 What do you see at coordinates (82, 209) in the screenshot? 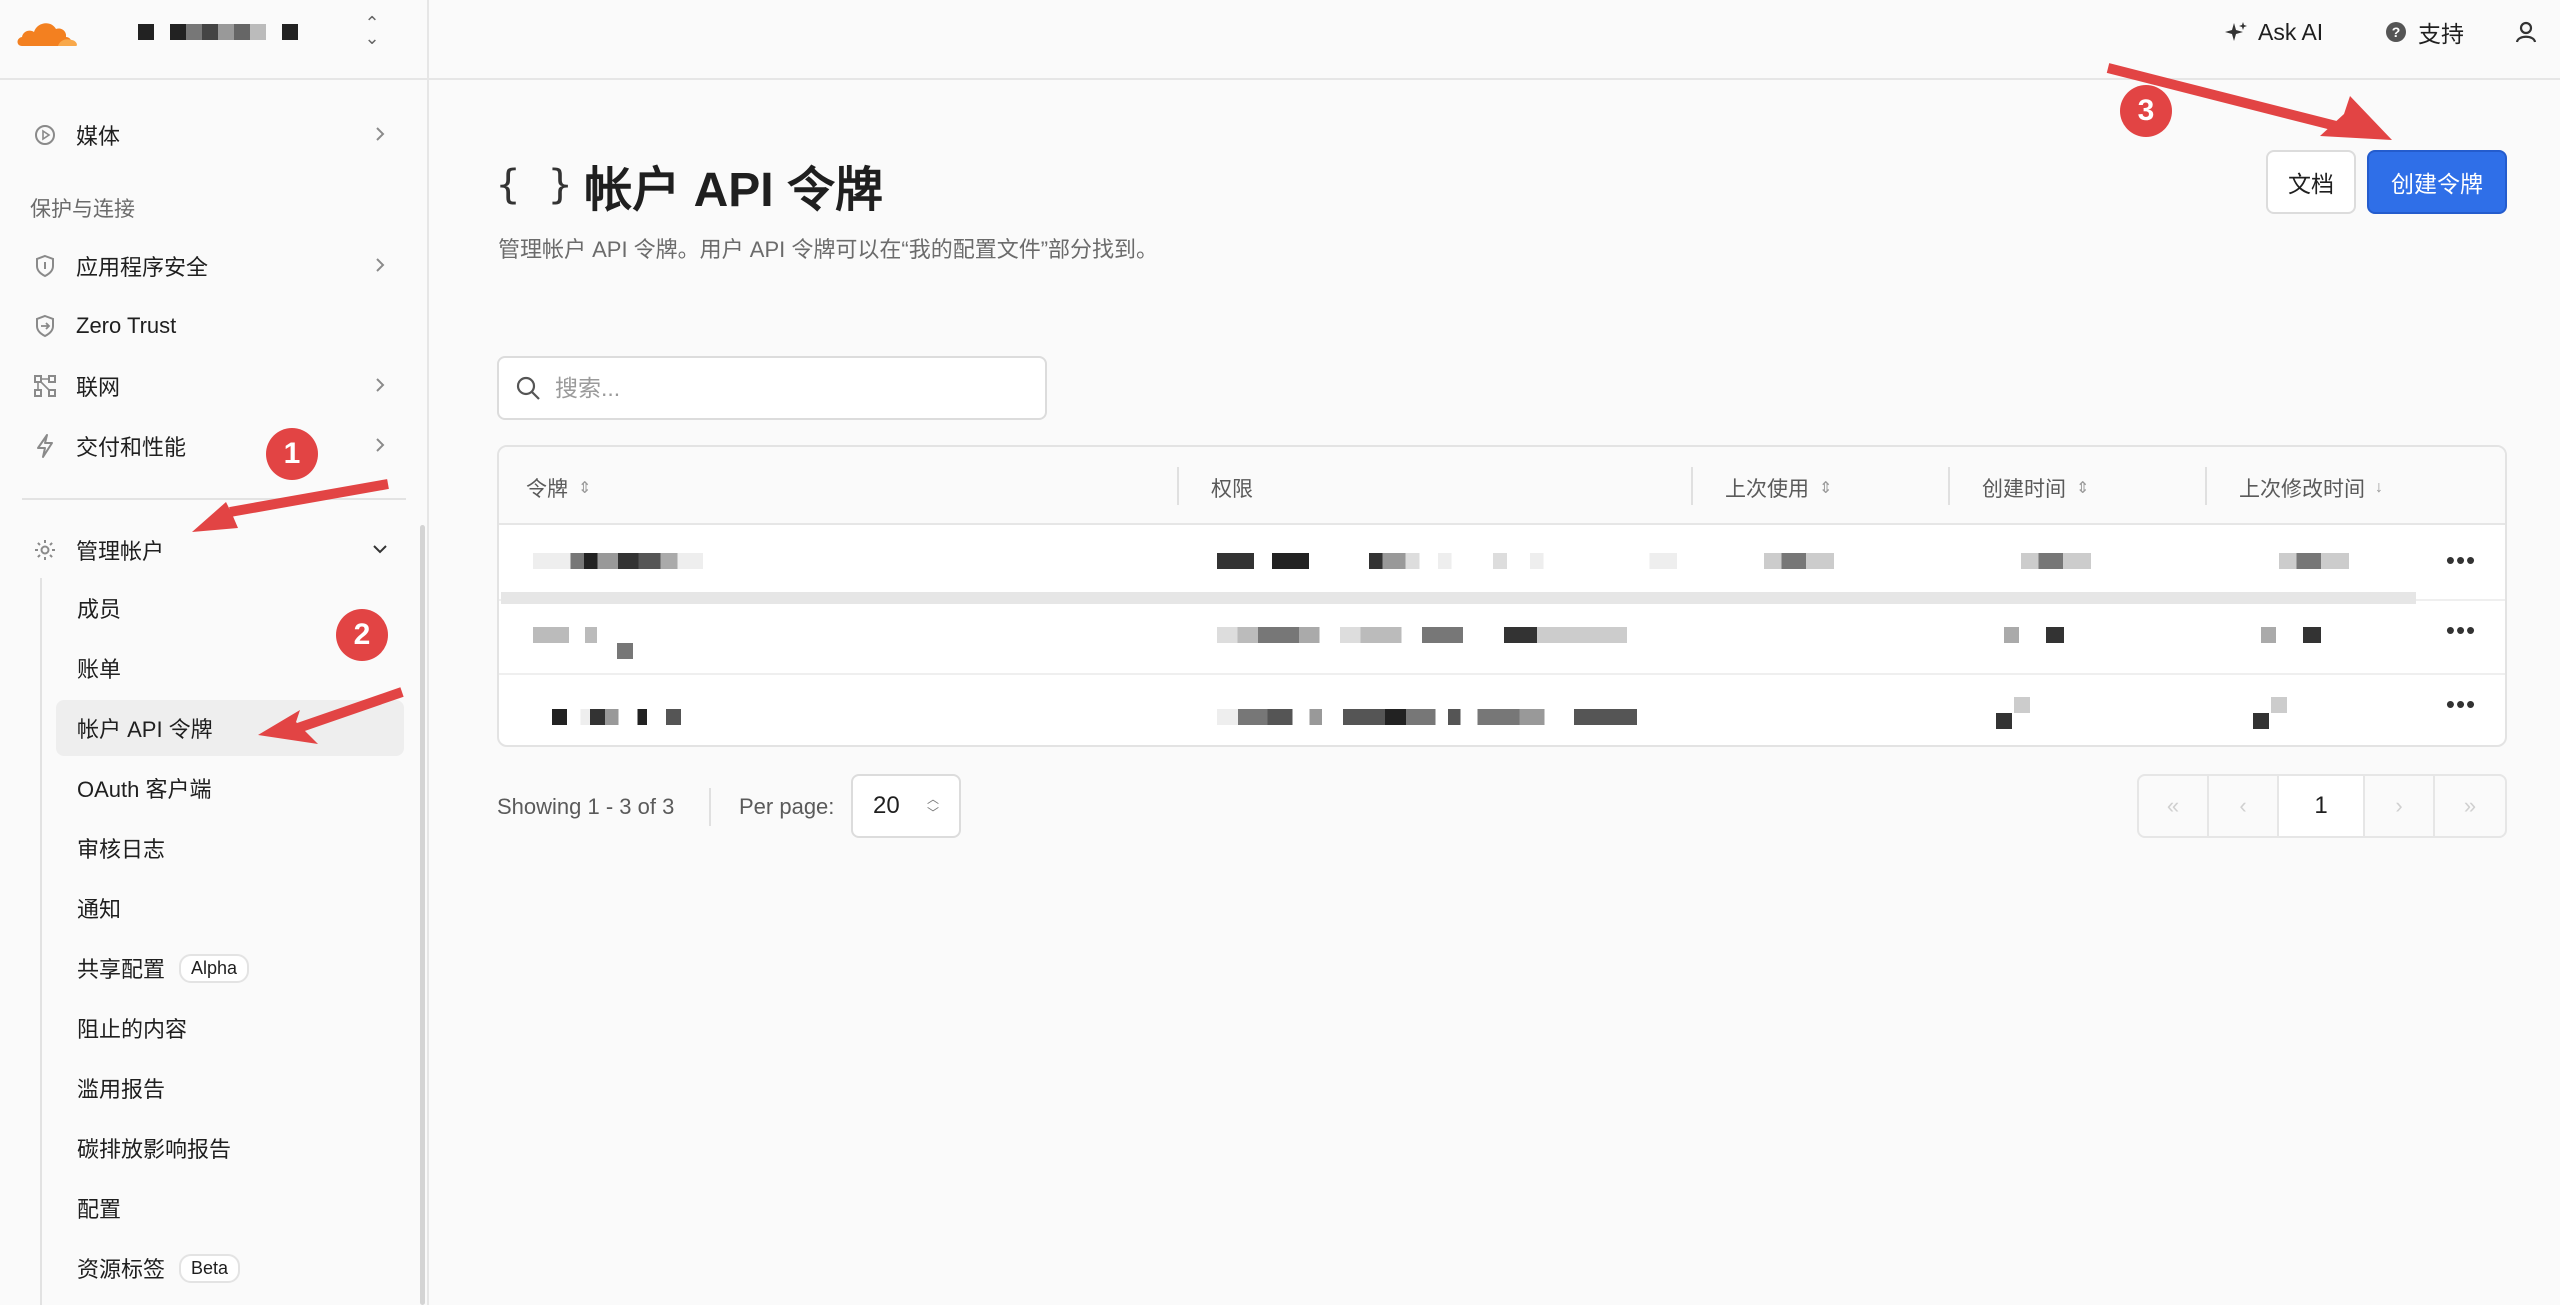
I see `section-label-protect-connect: 保护与连接` at bounding box center [82, 209].